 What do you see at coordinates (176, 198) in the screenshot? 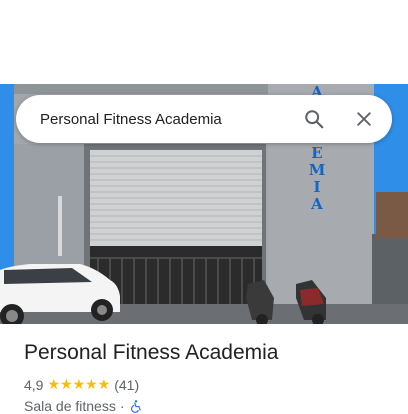
I see `roller-shutter` at bounding box center [176, 198].